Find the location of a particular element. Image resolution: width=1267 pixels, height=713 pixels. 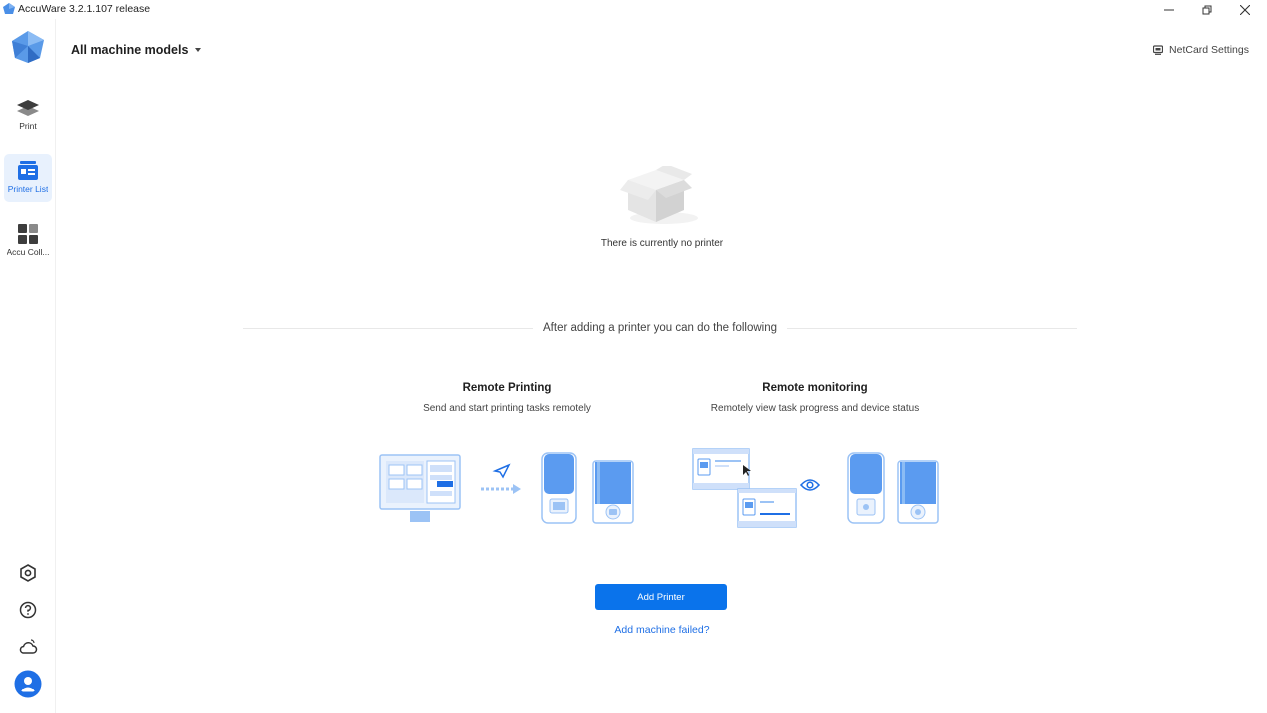

empty-state-message: There is currently no printer is located at coordinates (662, 243).